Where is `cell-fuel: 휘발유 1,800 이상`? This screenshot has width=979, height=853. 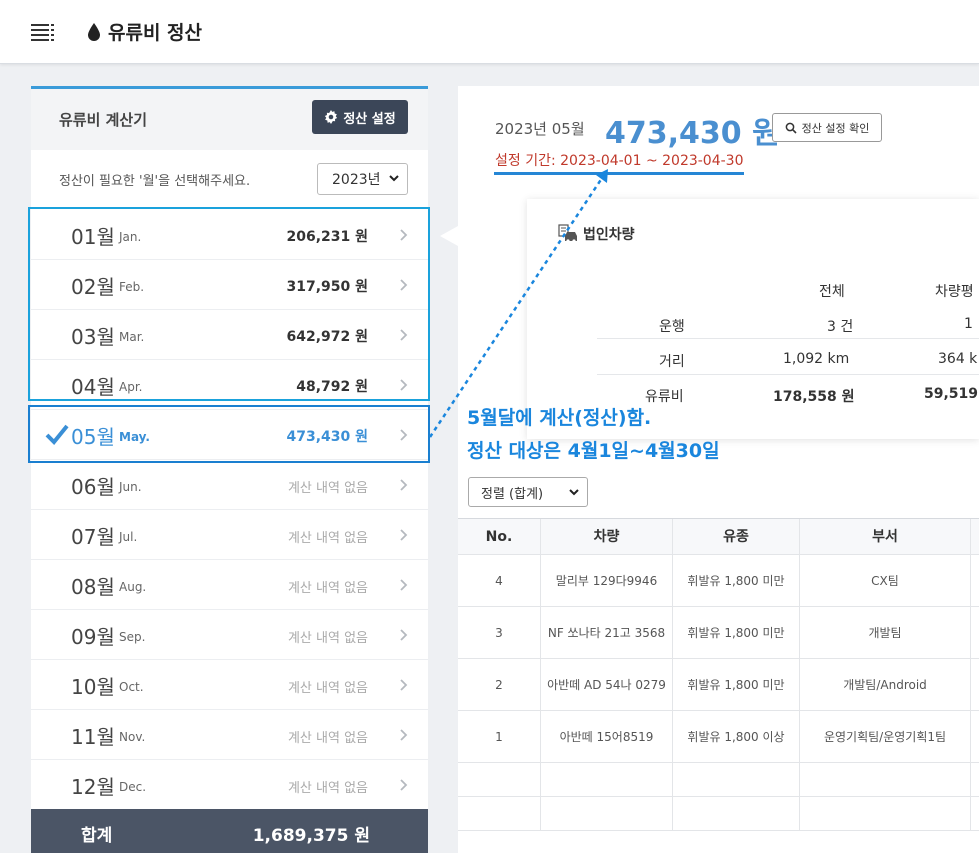
cell-fuel: 휘발유 1,800 이상 is located at coordinates (736, 736).